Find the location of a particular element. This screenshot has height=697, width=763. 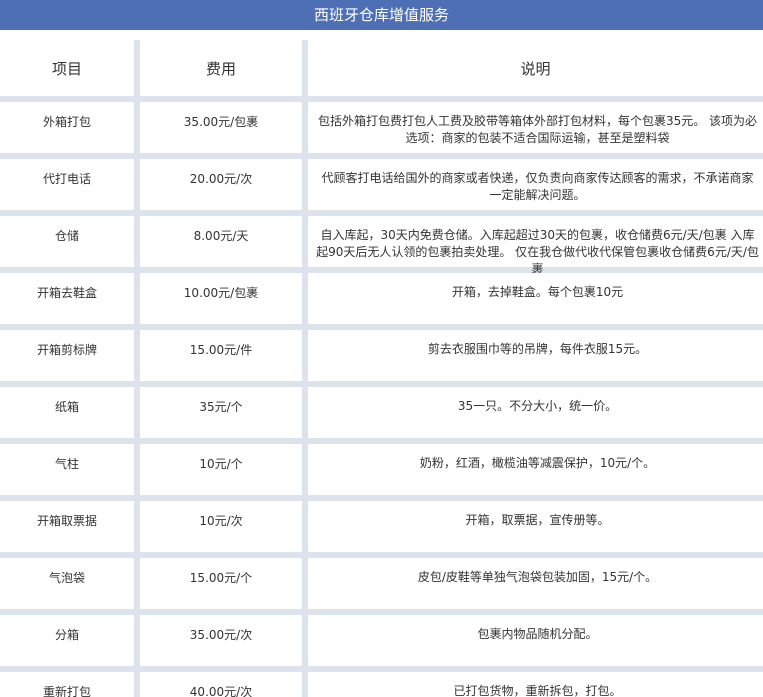

table-cell-description: 开箱，去掉鞋盒。每个包裹10元 is located at coordinates (535, 298).